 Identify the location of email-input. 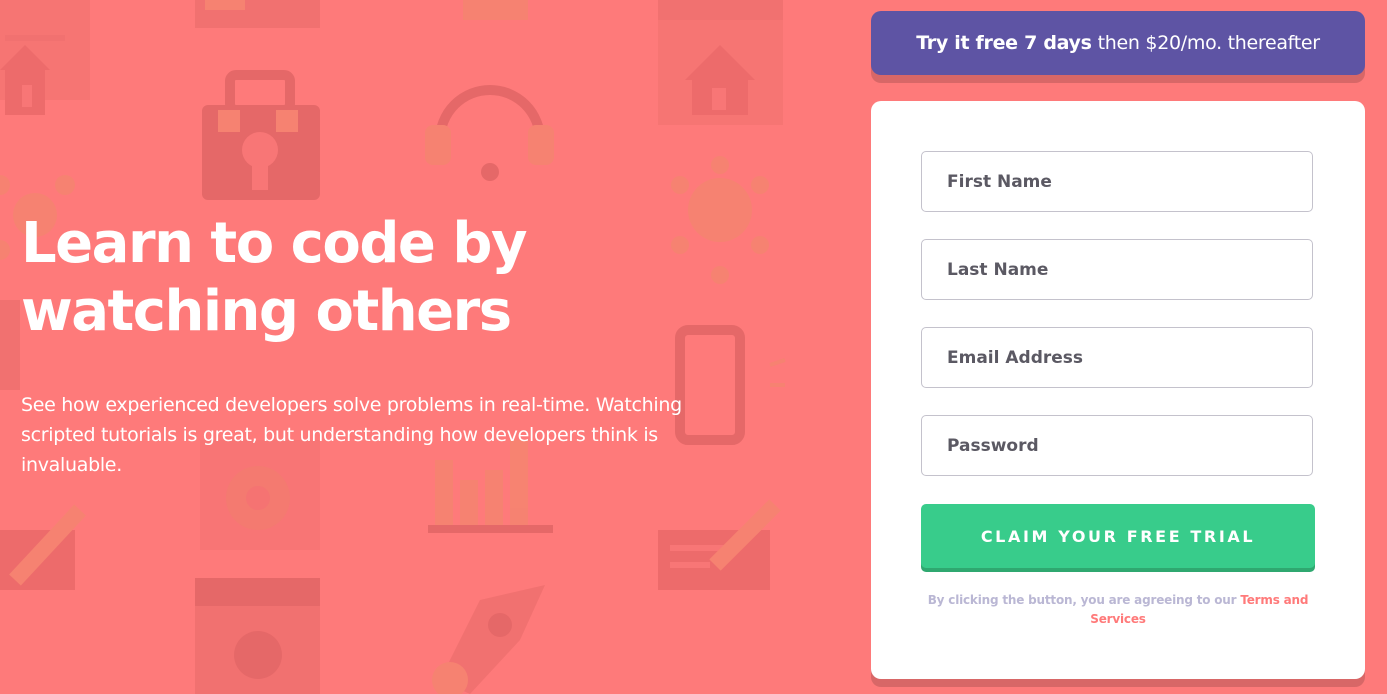
(1117, 357).